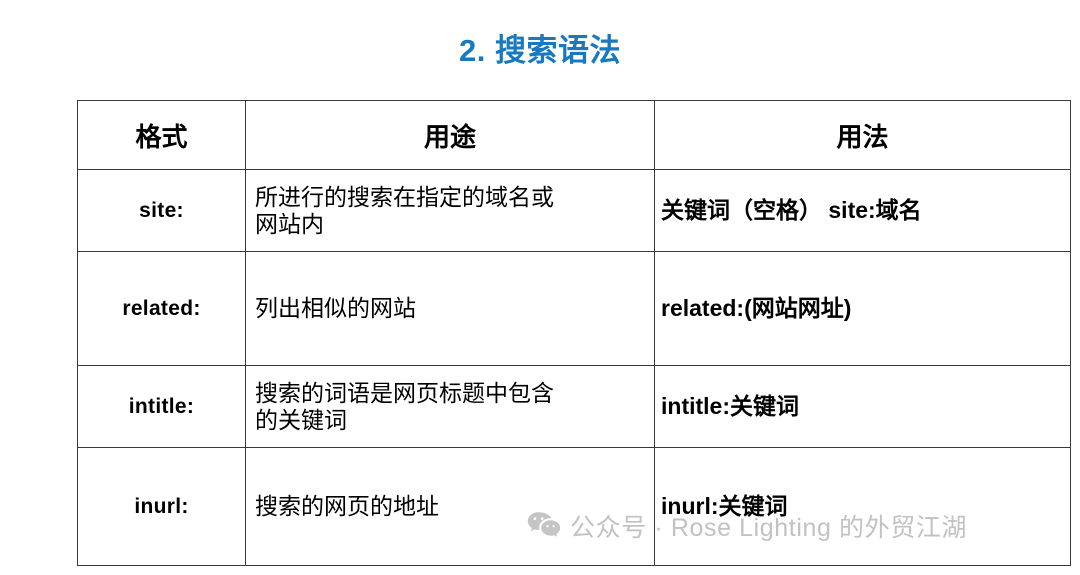 The height and width of the screenshot is (575, 1080). I want to click on cell-format: site:, so click(161, 210).